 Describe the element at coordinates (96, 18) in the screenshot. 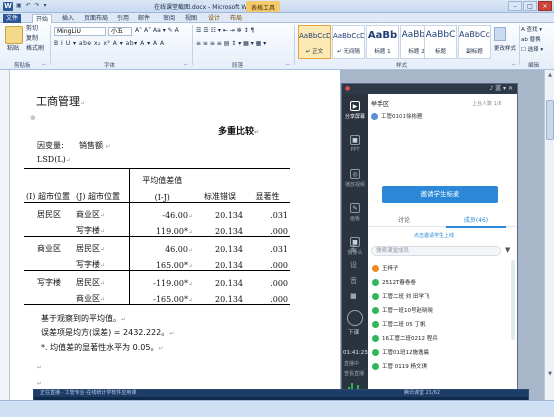

I see `tab-page-layout: 页面布局` at that location.